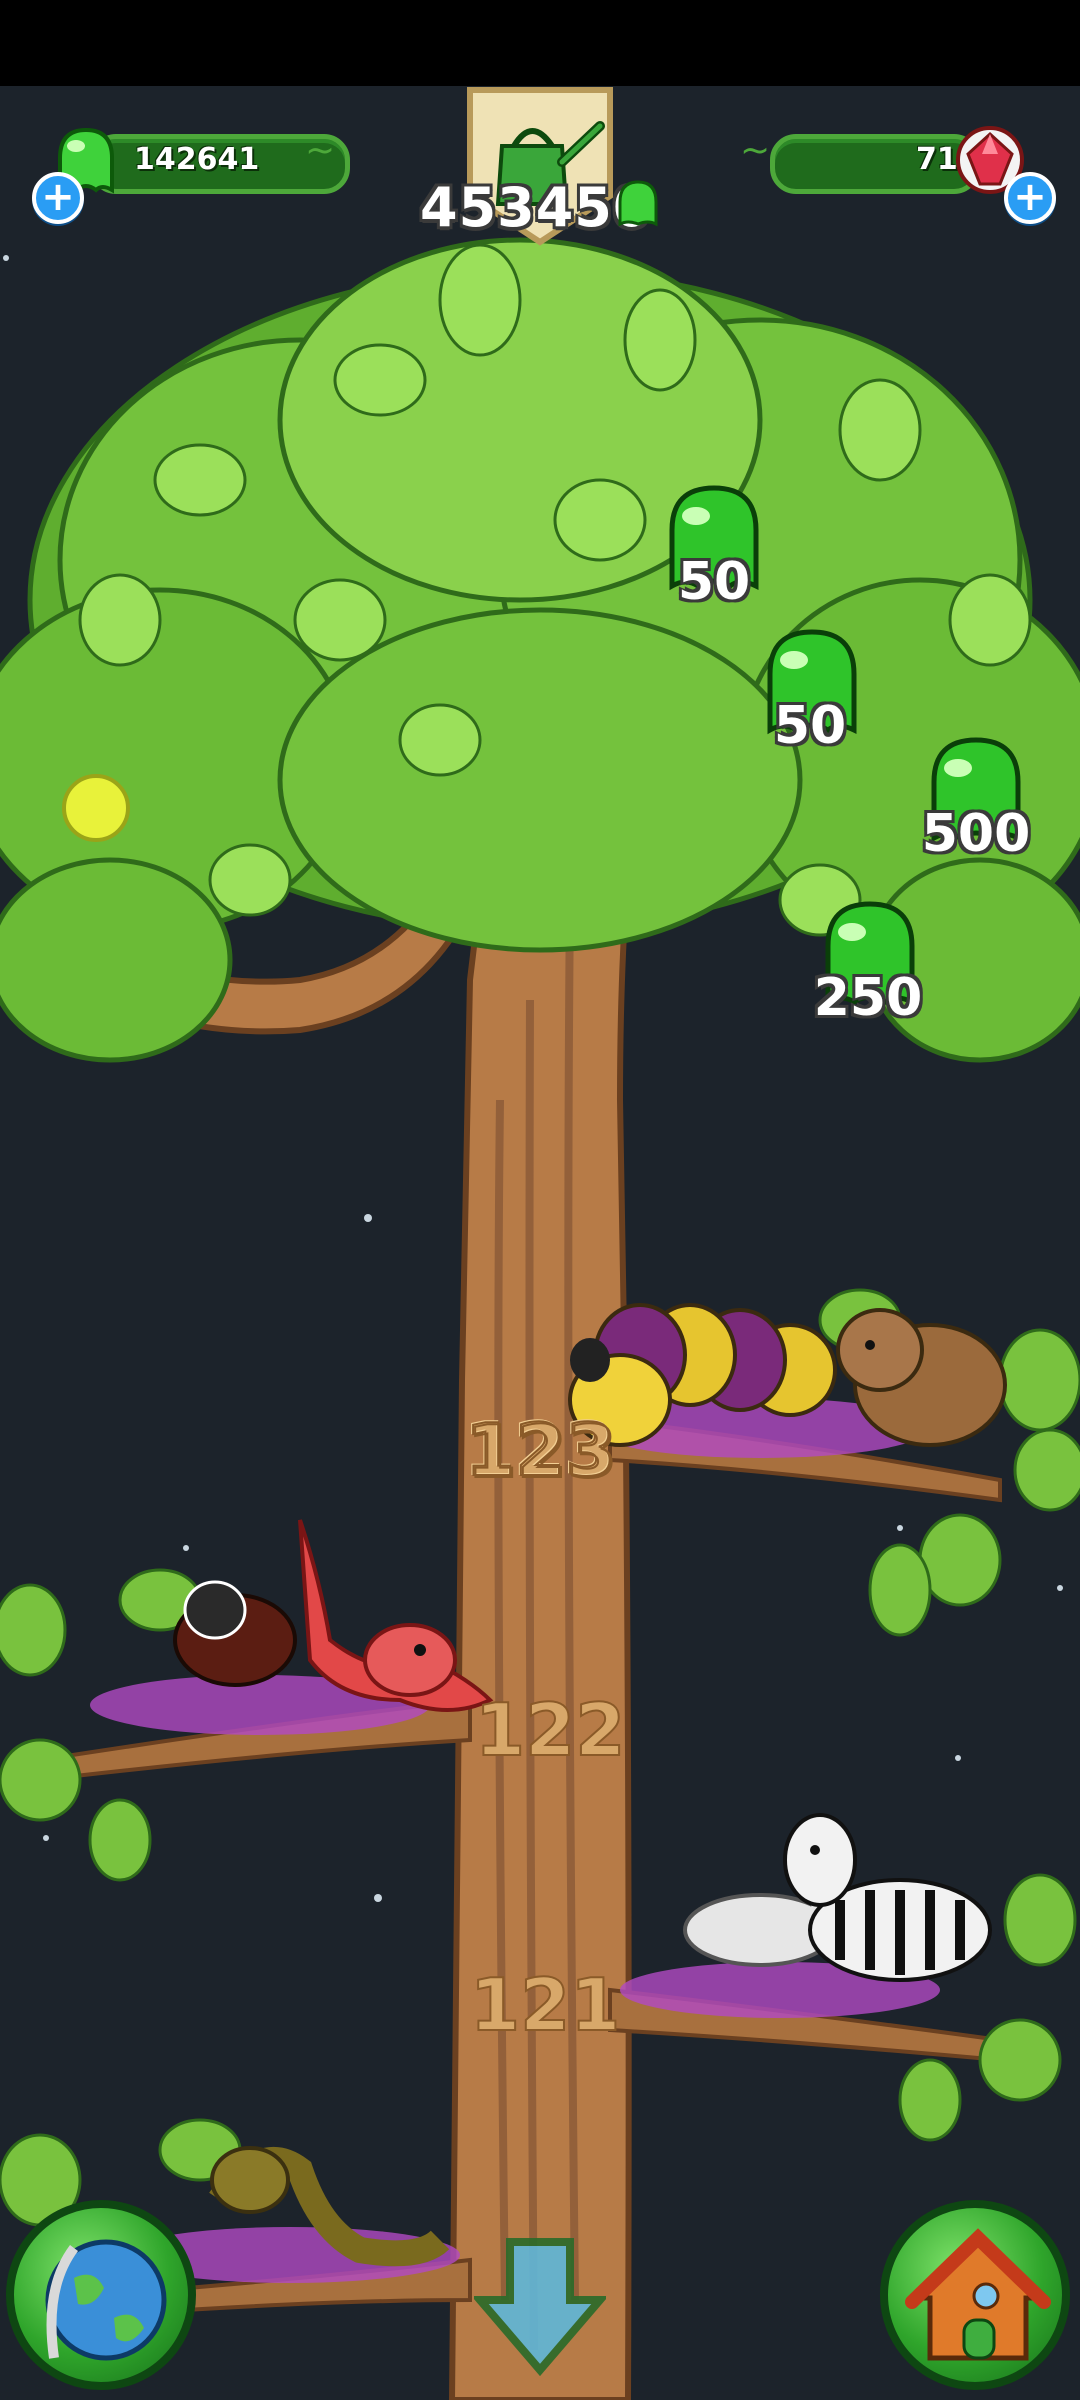 This screenshot has width=1080, height=2400. I want to click on down-arrow-icon, so click(540, 2307).